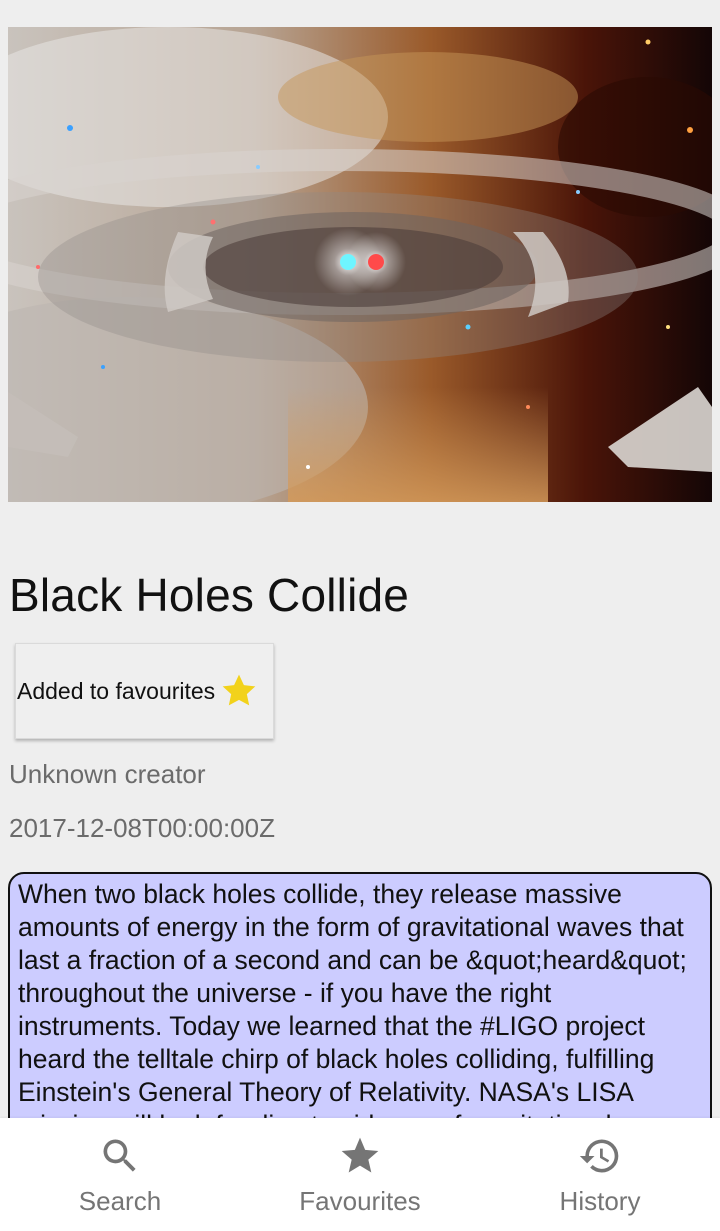 This screenshot has width=720, height=1231. I want to click on nav-label-favourites: Favourites, so click(360, 1201).